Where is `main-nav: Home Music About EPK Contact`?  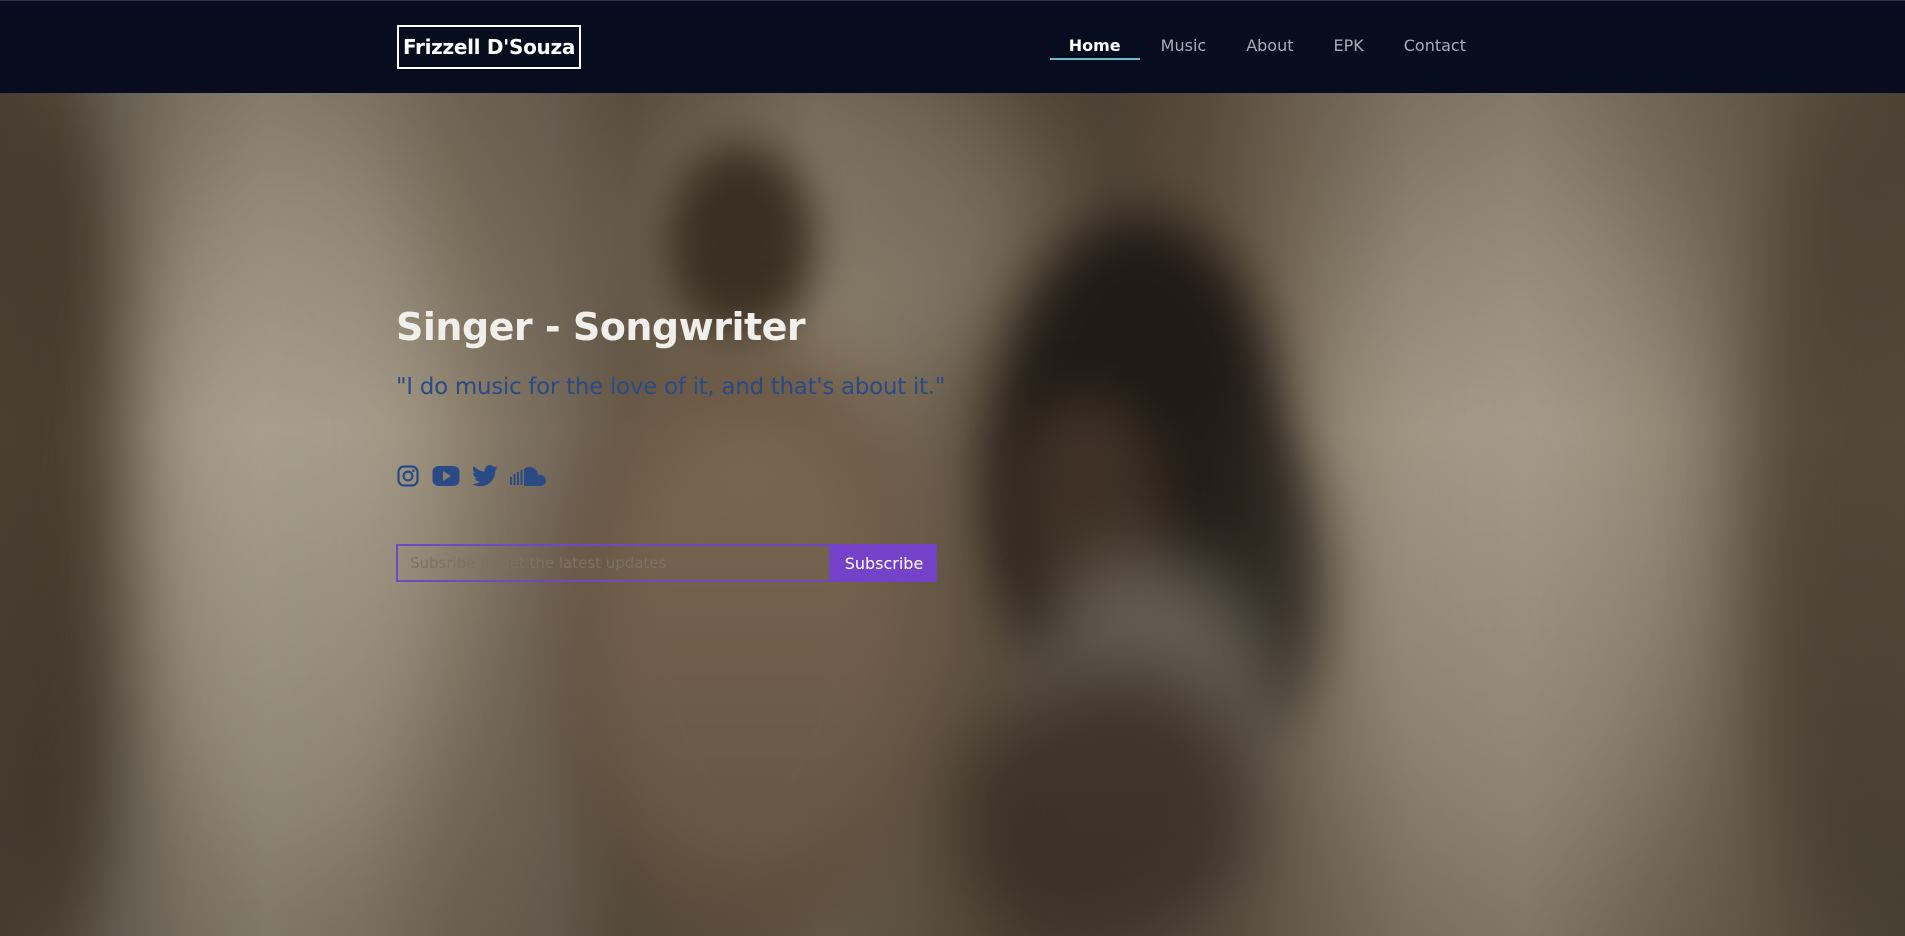 main-nav: Home Music About EPK Contact is located at coordinates (1267, 47).